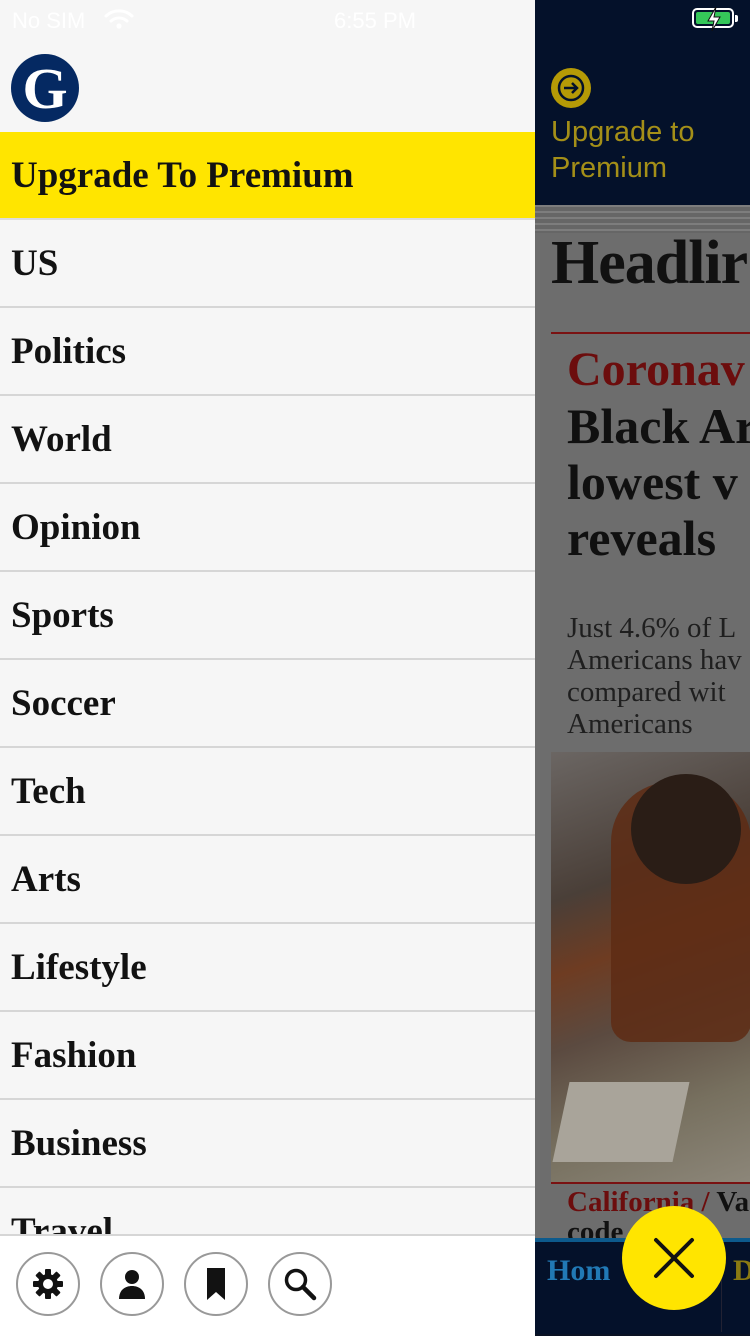  I want to click on gear-icon, so click(48, 1284).